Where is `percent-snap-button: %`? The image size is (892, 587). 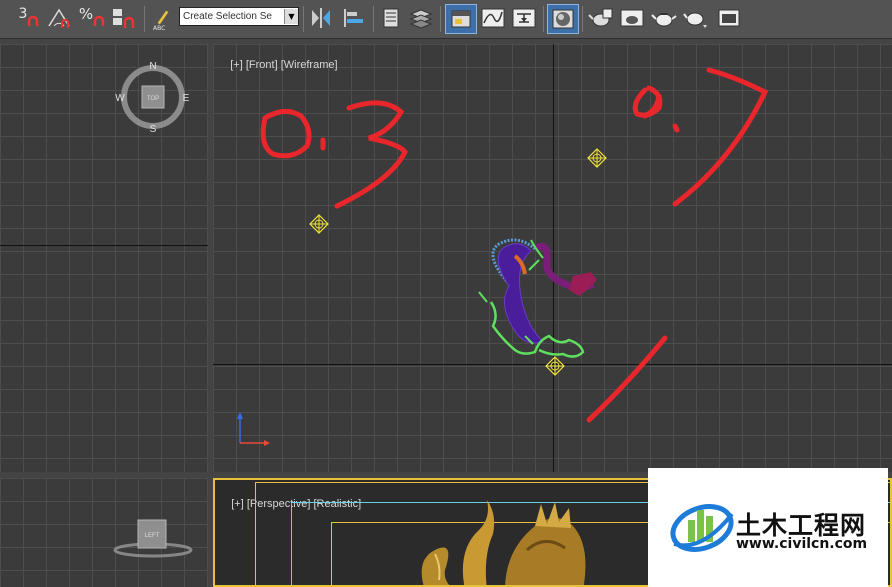
percent-snap-button: % is located at coordinates (92, 18).